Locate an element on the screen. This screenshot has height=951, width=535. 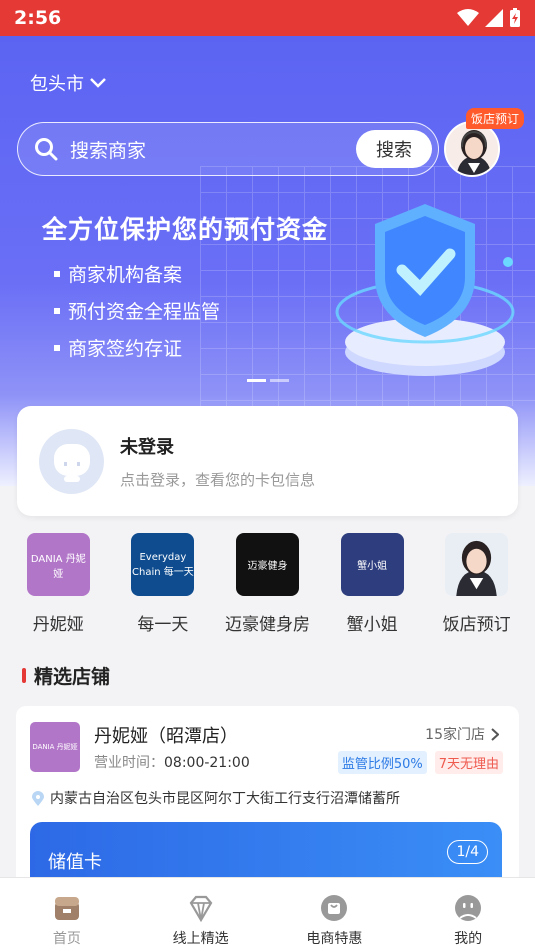
quick-link-restaurant-booking: 饭店预订 is located at coordinates (477, 584).